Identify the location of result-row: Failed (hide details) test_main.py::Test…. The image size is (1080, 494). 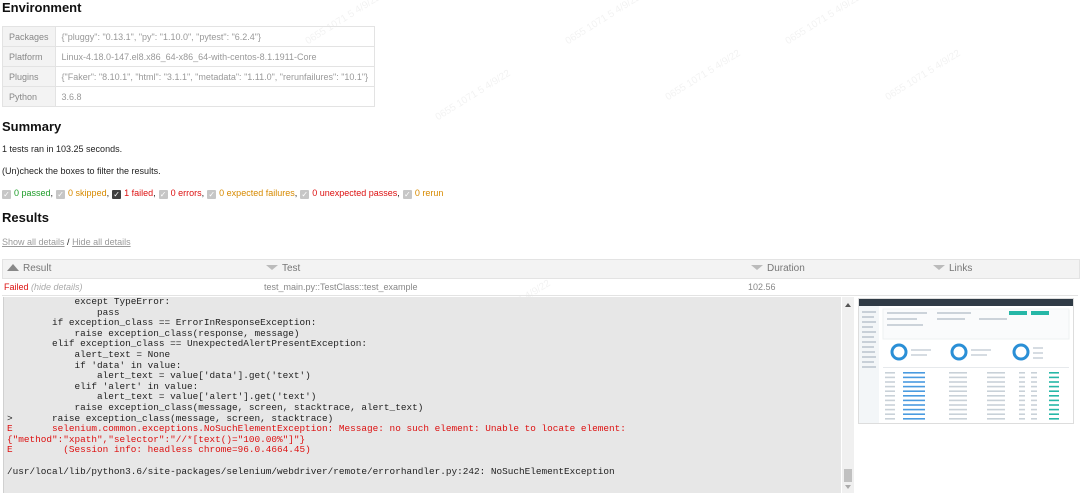
(540, 287).